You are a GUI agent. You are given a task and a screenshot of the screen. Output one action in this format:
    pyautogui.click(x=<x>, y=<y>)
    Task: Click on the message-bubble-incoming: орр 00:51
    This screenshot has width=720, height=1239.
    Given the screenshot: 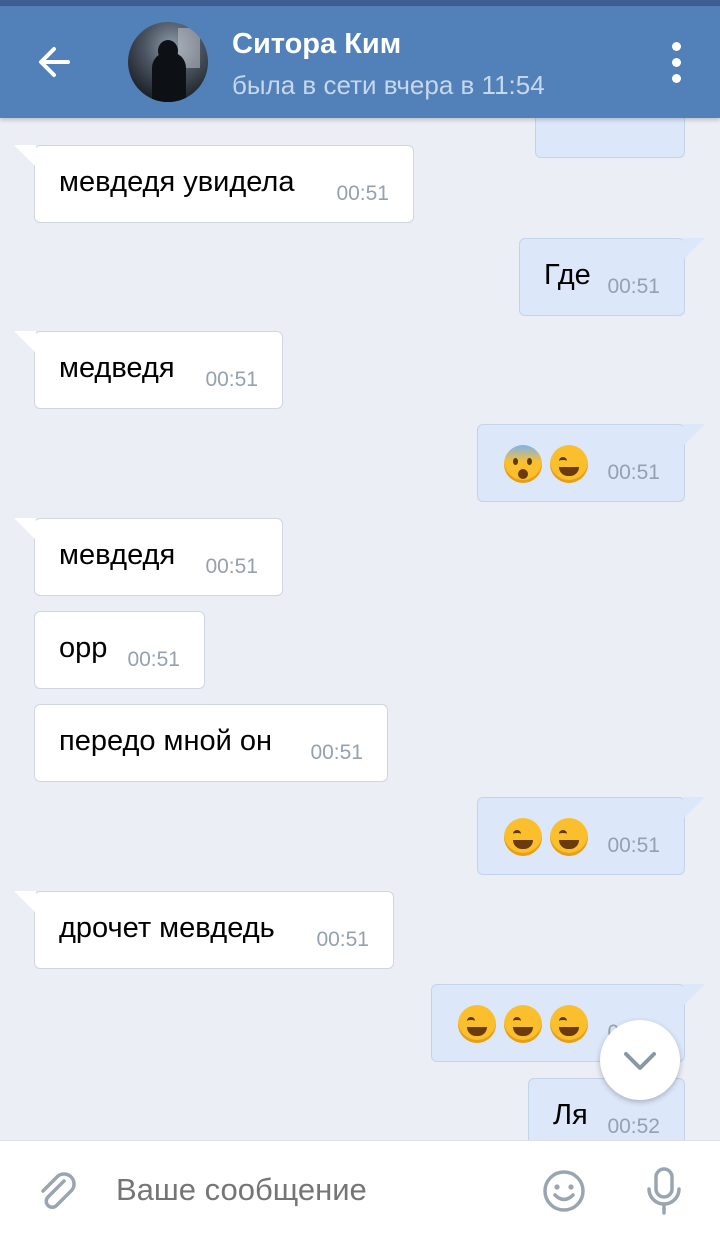 What is the action you would take?
    pyautogui.click(x=119, y=650)
    